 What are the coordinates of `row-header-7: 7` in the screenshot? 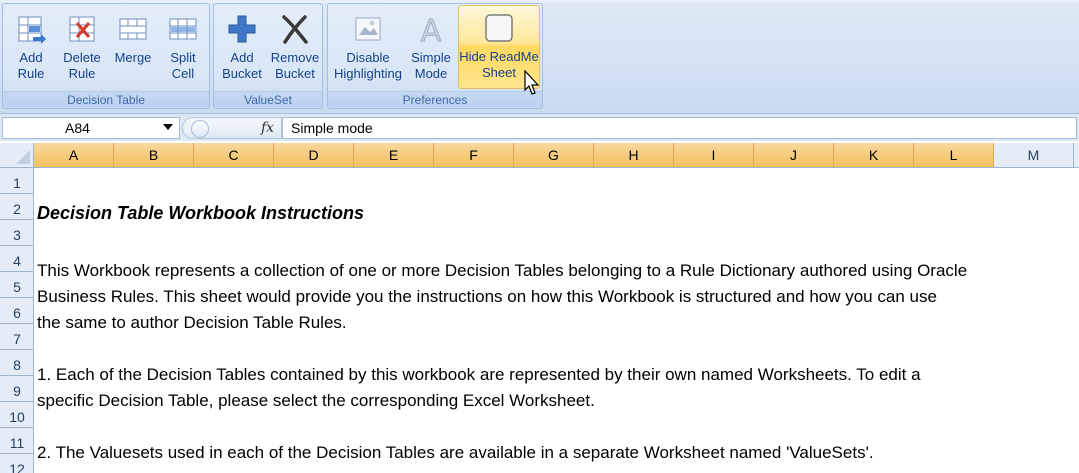 It's located at (17, 337).